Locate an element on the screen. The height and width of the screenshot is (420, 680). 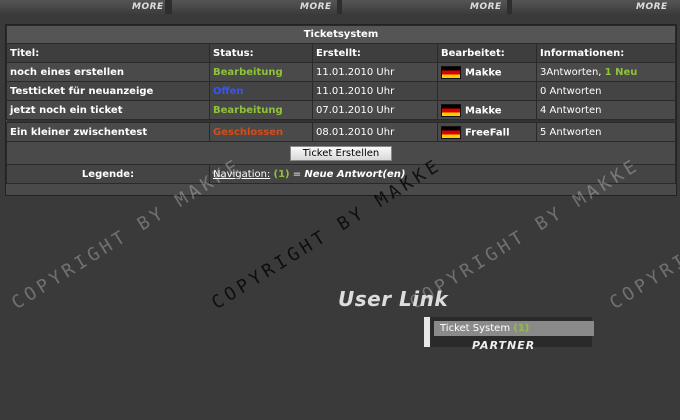
more-link-3: MORE is located at coordinates (486, 7).